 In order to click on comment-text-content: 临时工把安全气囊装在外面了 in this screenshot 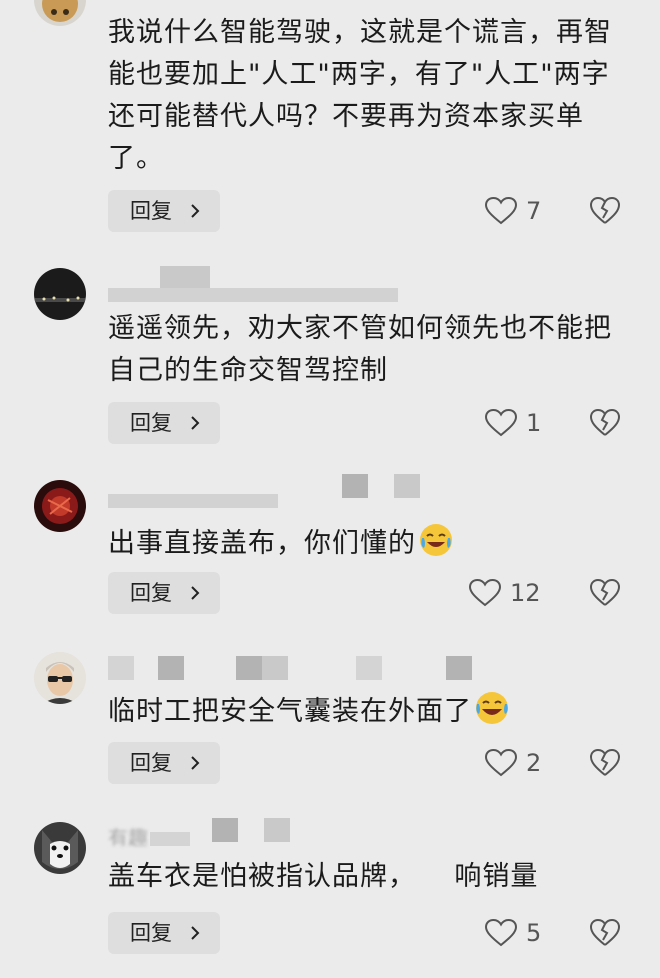, I will do `click(290, 711)`.